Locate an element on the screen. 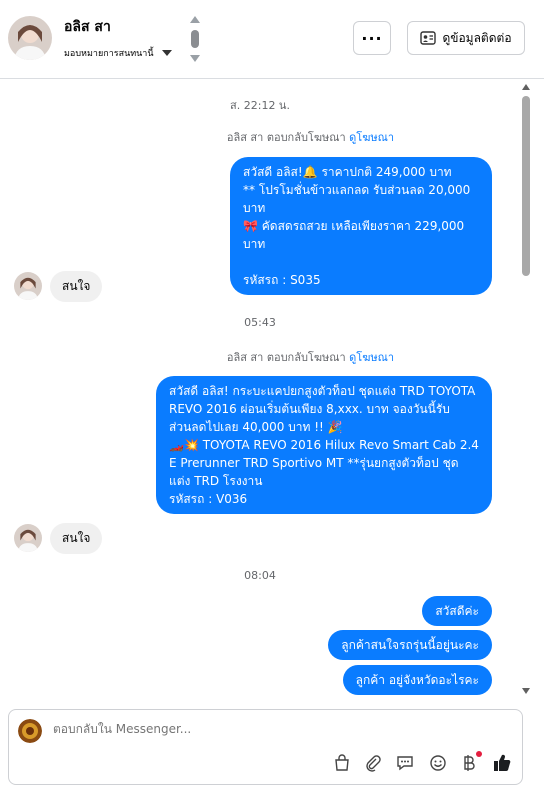  scroll-thumb is located at coordinates (526, 186).